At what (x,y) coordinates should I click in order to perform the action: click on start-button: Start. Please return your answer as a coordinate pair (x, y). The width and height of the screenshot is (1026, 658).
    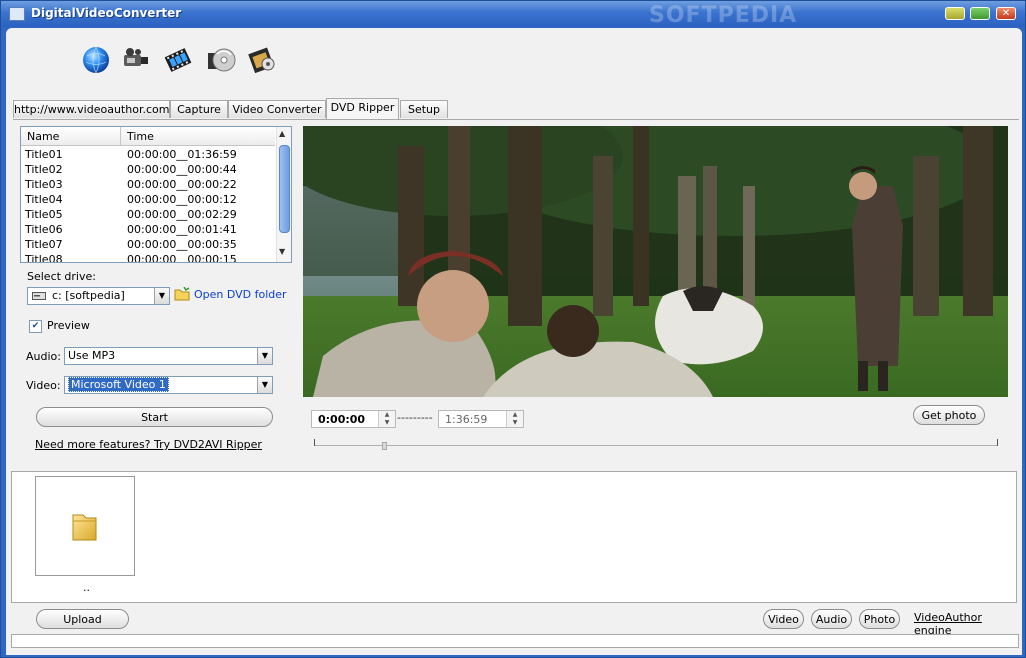
    Looking at the image, I should click on (154, 417).